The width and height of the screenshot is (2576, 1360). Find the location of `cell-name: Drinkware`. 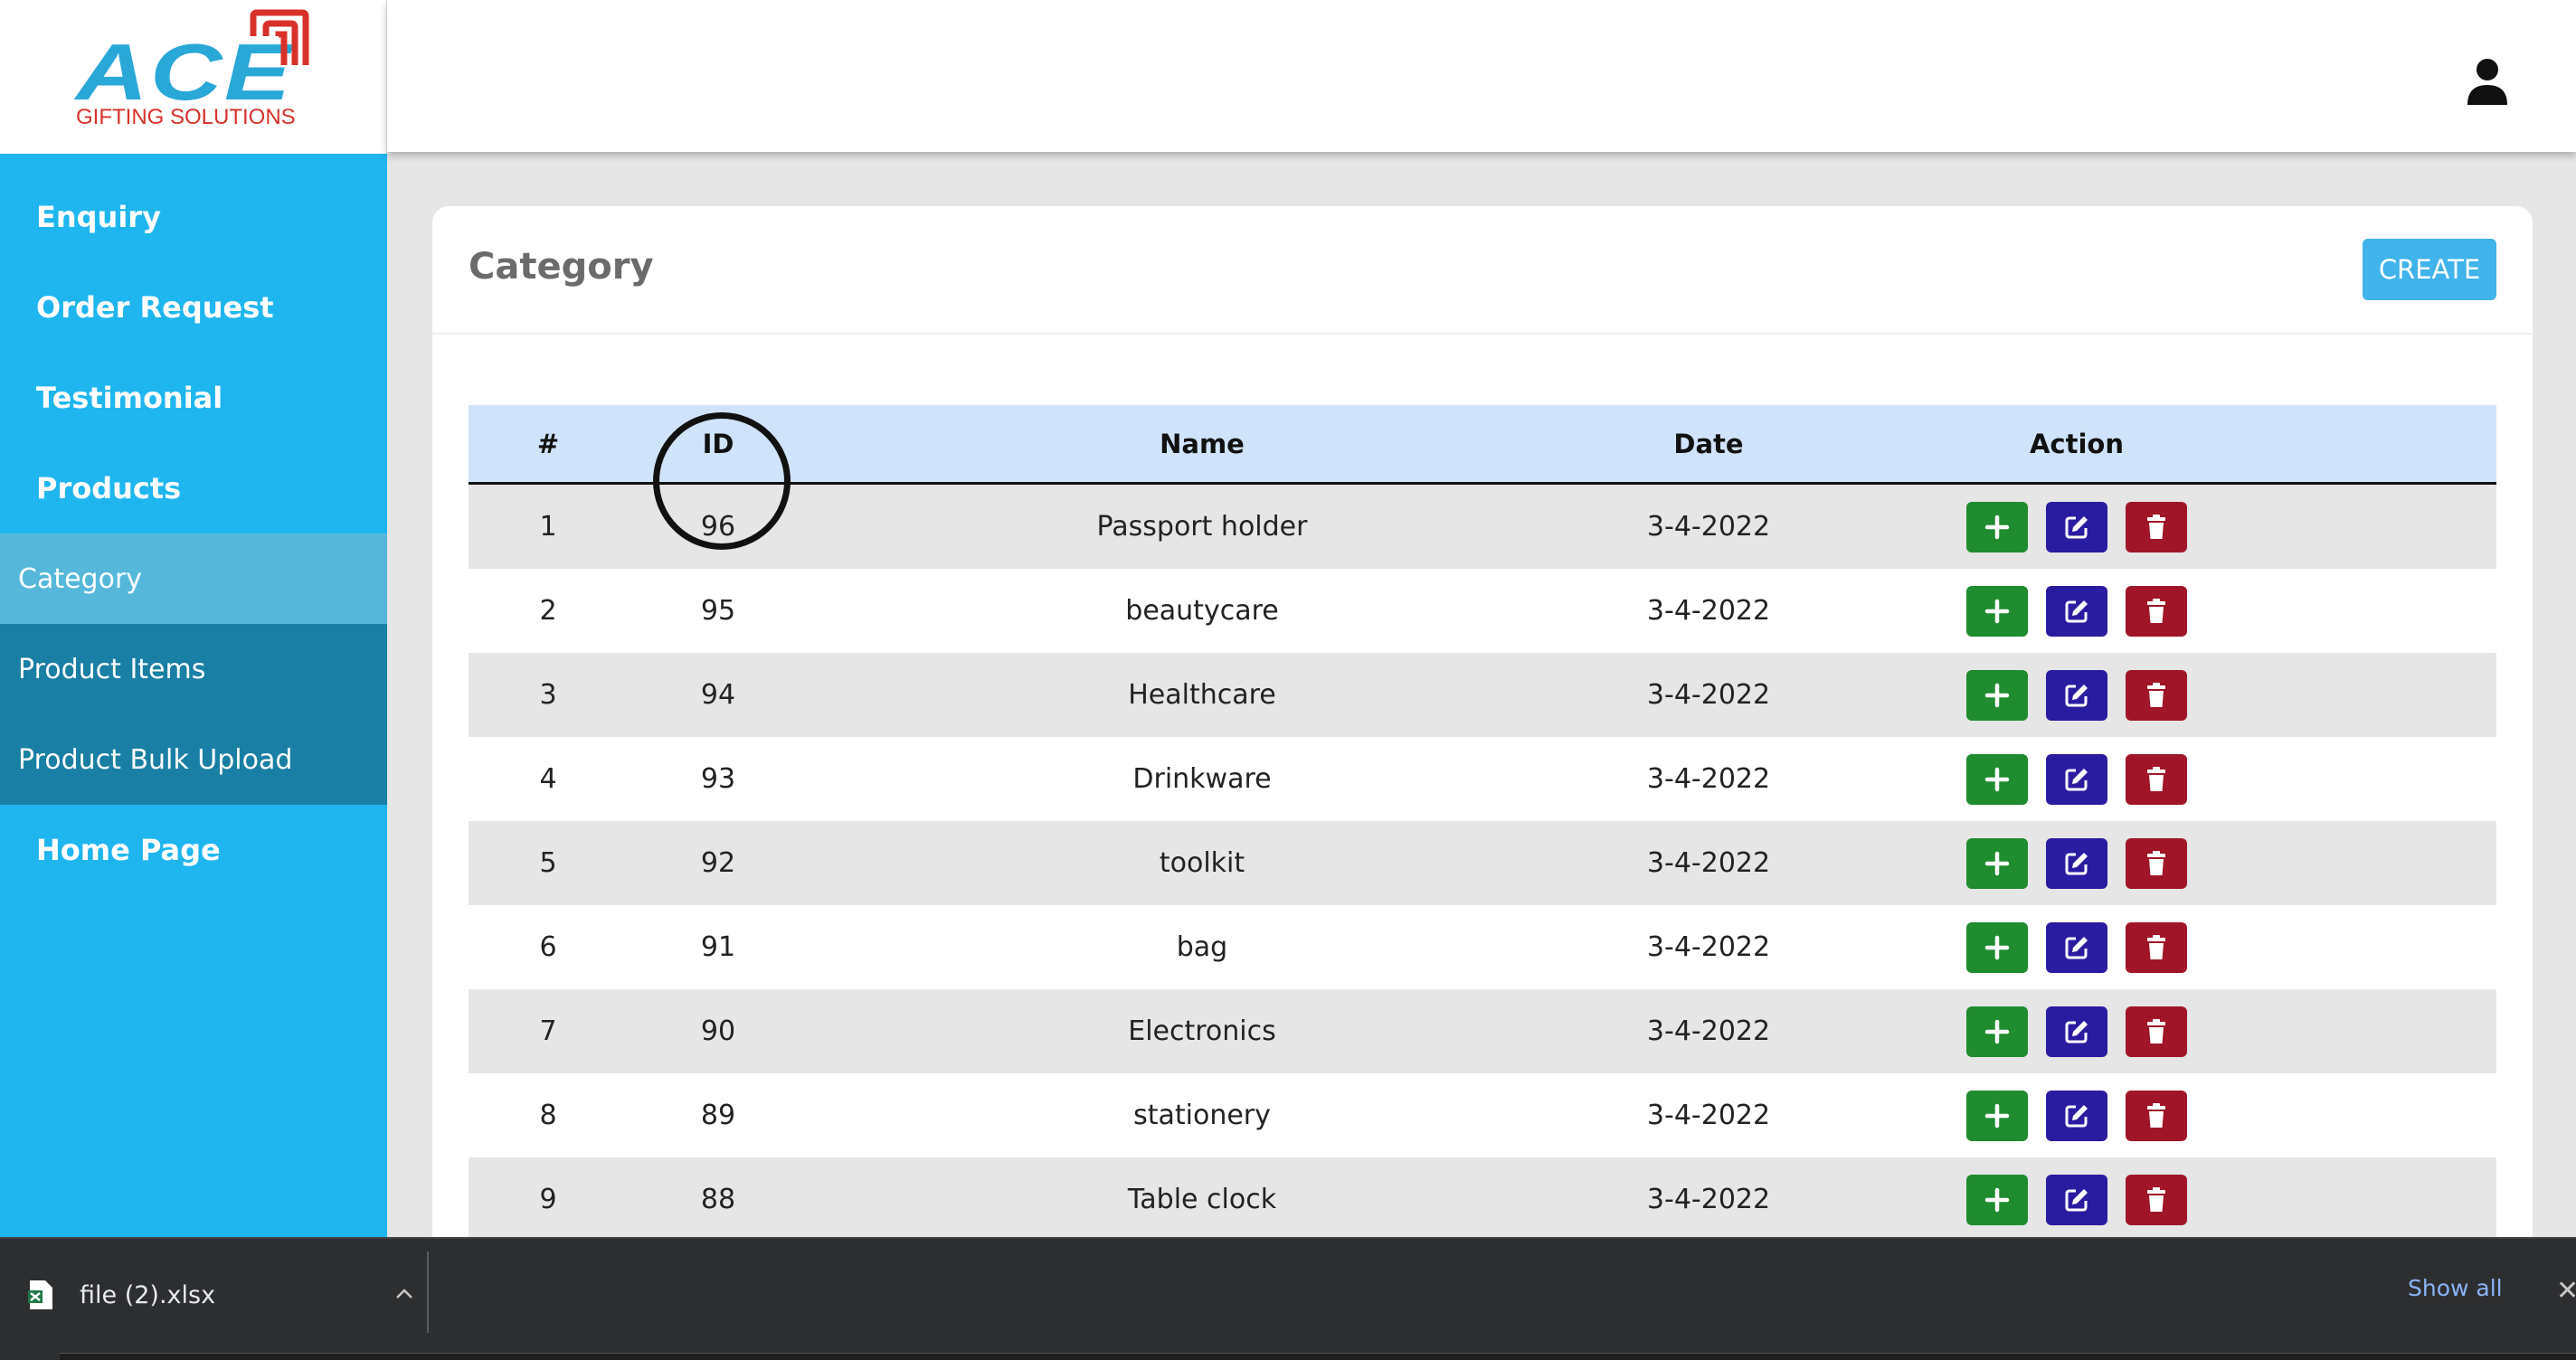

cell-name: Drinkware is located at coordinates (1202, 779).